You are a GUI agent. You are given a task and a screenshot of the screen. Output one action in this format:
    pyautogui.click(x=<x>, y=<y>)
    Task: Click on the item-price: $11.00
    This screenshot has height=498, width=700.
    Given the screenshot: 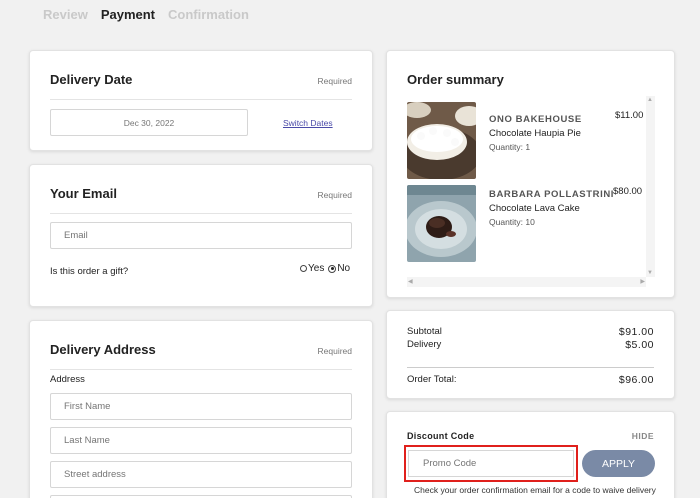 What is the action you would take?
    pyautogui.click(x=629, y=115)
    